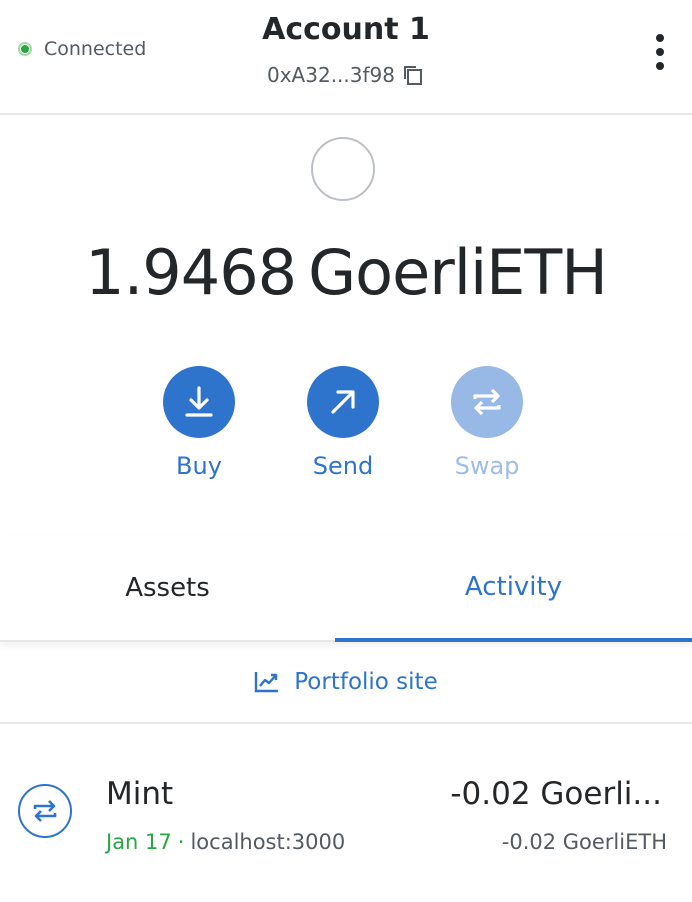 The height and width of the screenshot is (902, 692). I want to click on kebab-menu-icon, so click(660, 52).